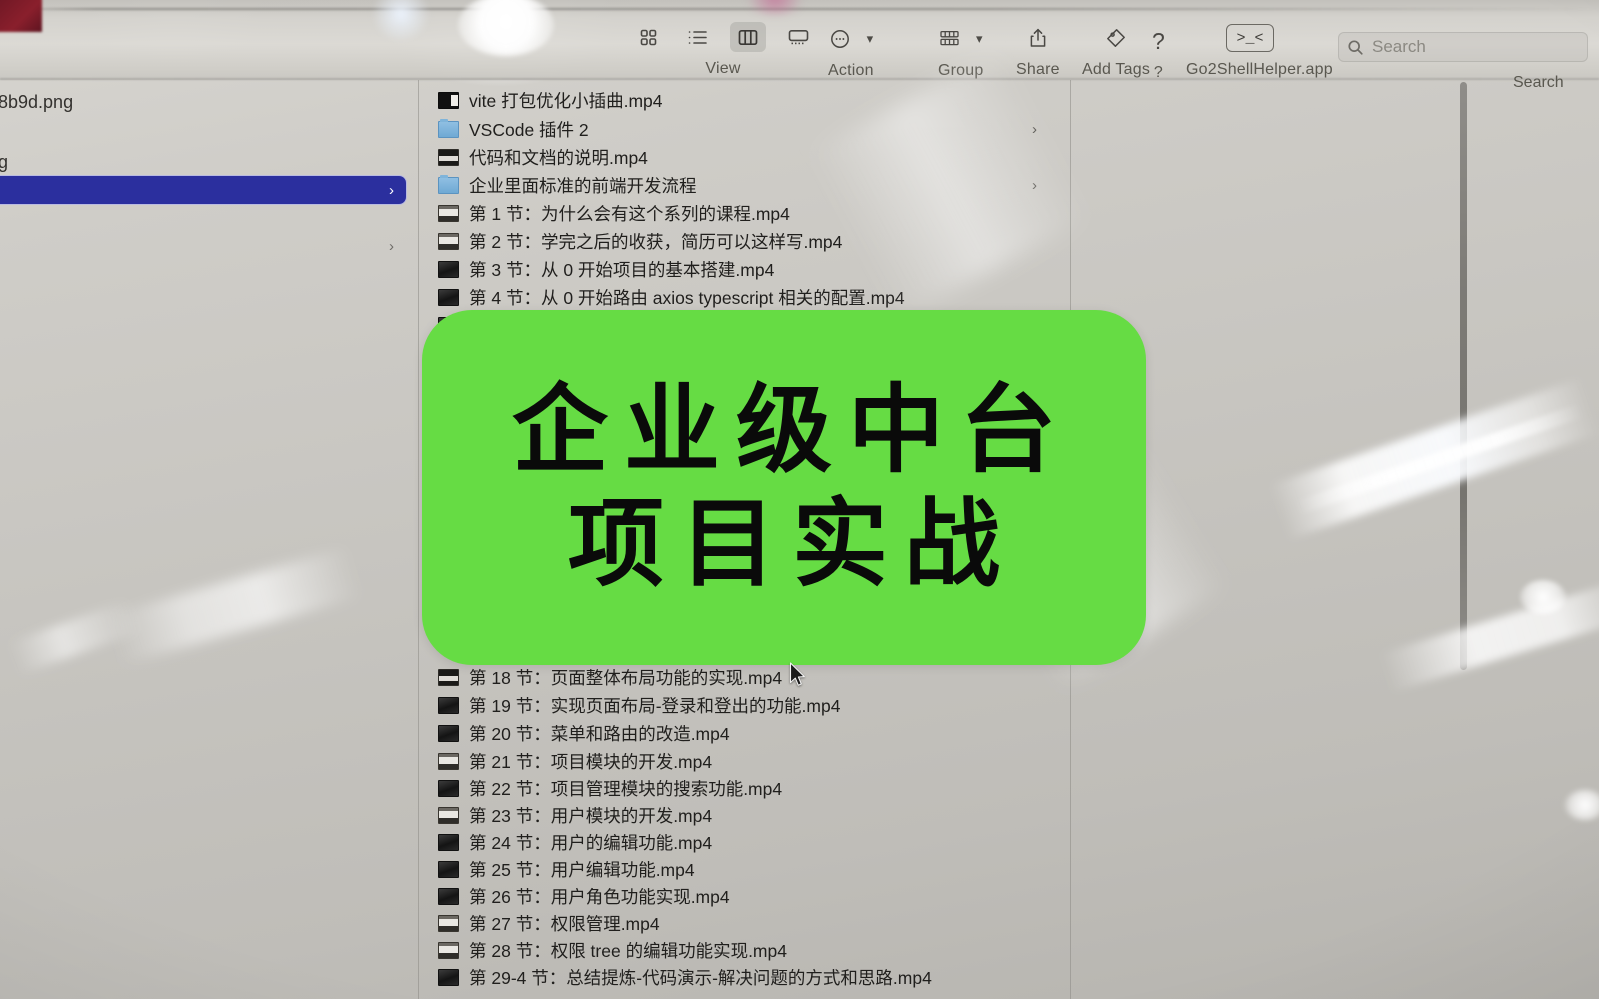 Image resolution: width=1599 pixels, height=999 pixels. I want to click on file-name: 第 26 节：用户角色功能实现.mp4, so click(599, 897).